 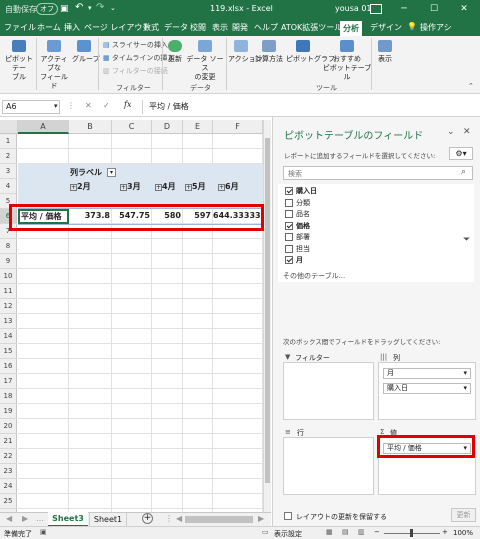 I want to click on tab-atok: ATOK拡張ツール, so click(x=311, y=27).